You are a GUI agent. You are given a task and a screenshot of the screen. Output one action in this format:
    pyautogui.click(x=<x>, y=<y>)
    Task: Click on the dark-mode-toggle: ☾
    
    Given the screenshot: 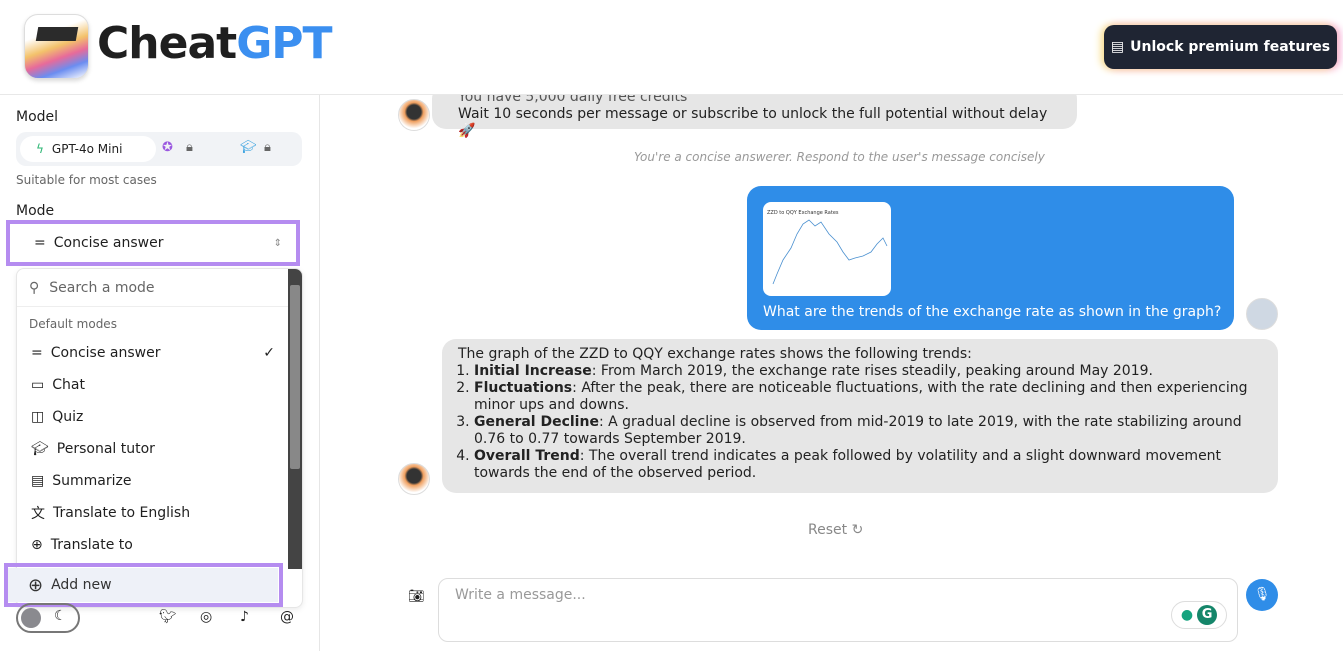 What is the action you would take?
    pyautogui.click(x=48, y=618)
    